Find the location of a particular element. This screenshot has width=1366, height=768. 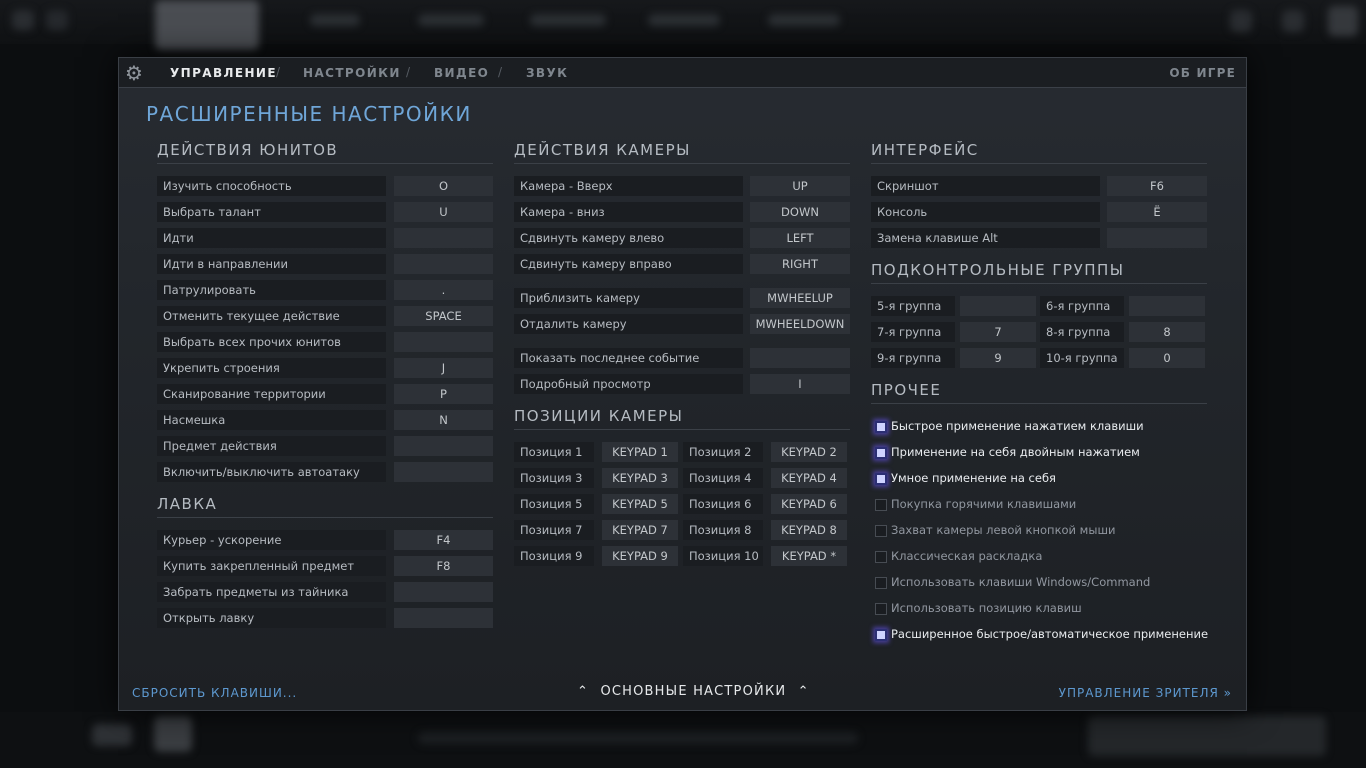

keybind-key-button: . is located at coordinates (443, 290).